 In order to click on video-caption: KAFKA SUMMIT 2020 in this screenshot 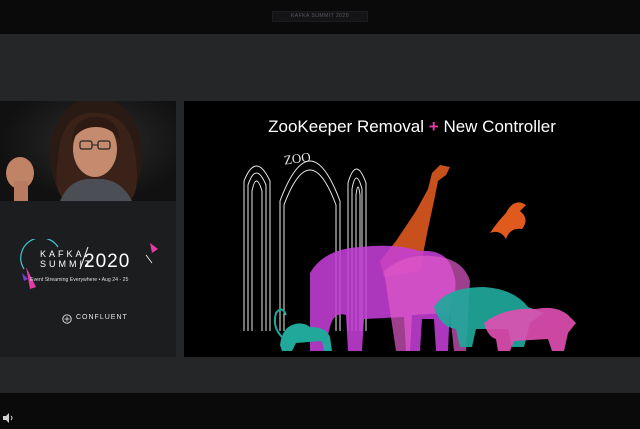, I will do `click(320, 16)`.